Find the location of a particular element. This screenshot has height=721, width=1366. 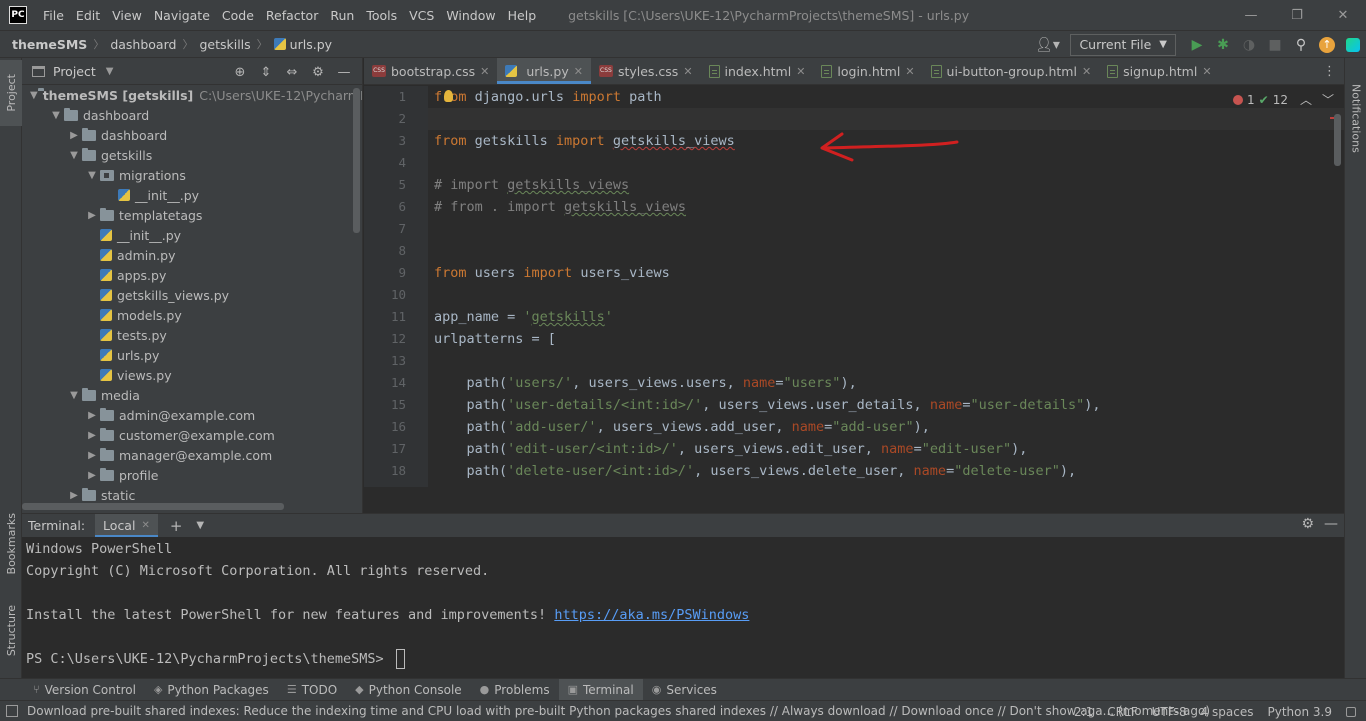

tree-node: ▼ media is located at coordinates (192, 395).